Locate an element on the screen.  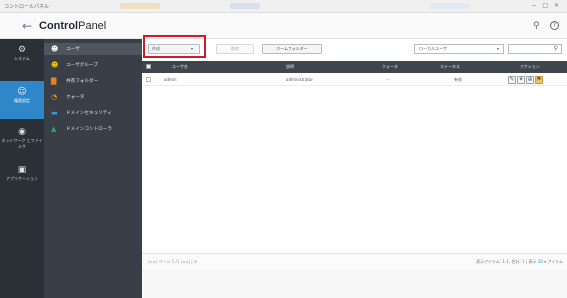
app-title: ControlPanel is located at coordinates (72, 26).